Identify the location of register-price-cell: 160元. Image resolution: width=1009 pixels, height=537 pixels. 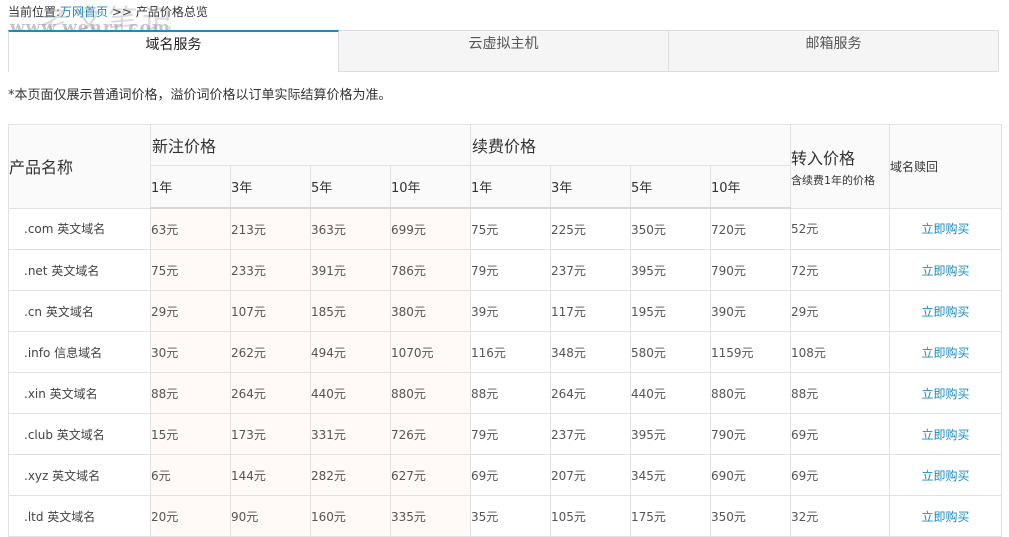
(350, 516).